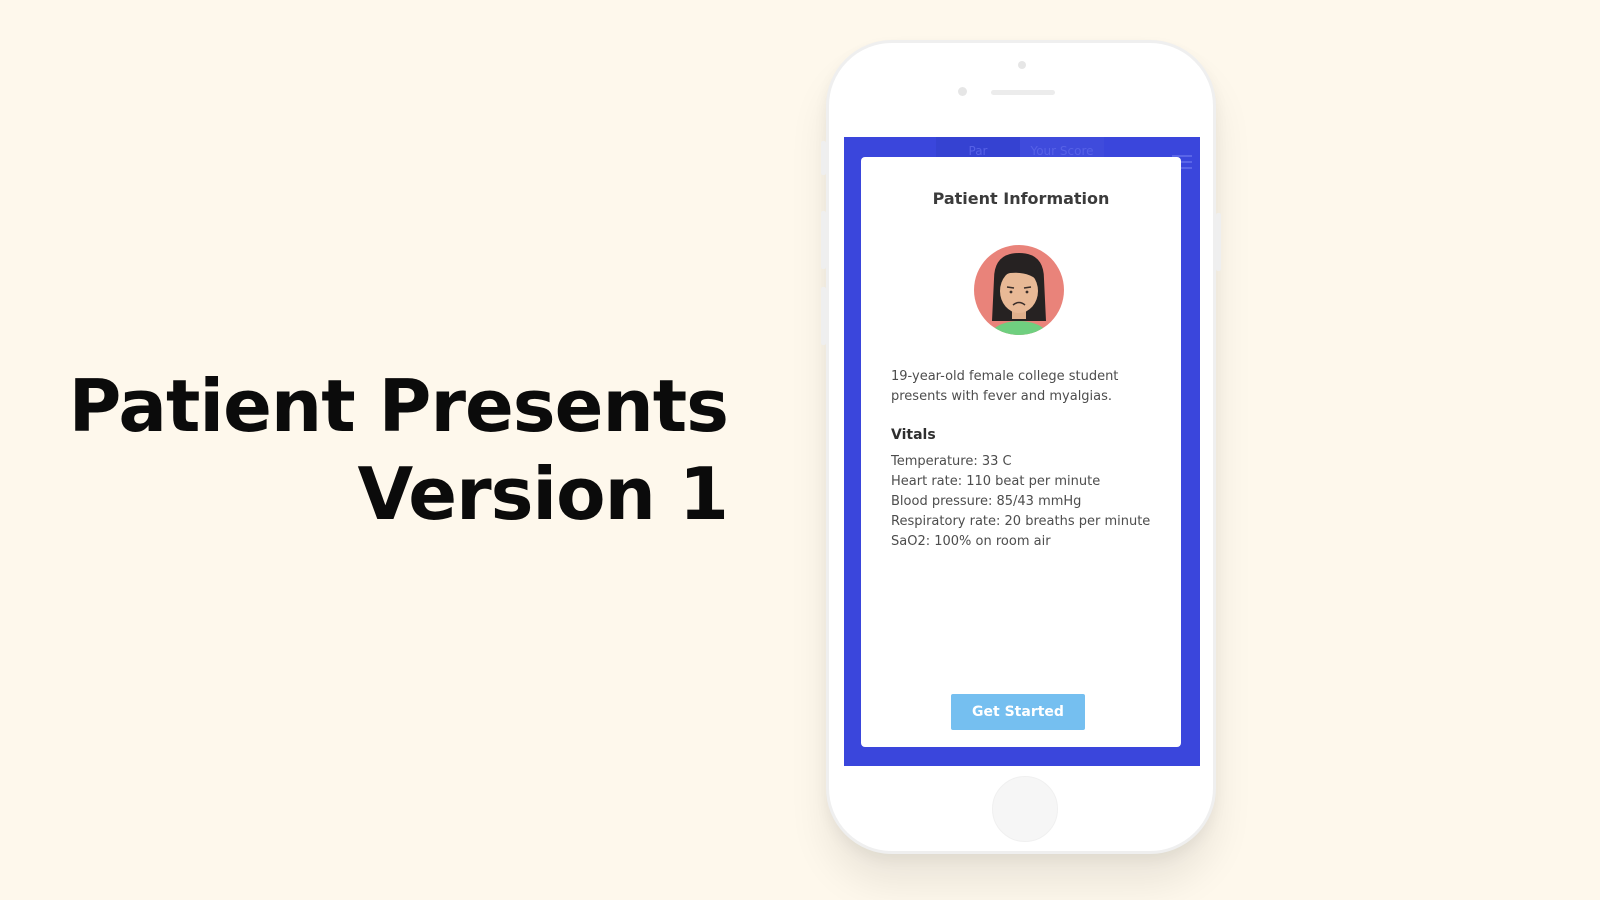 This screenshot has height=900, width=1600. Describe the element at coordinates (951, 461) in the screenshot. I see `vital-temperature: Temperature: 33 C` at that location.